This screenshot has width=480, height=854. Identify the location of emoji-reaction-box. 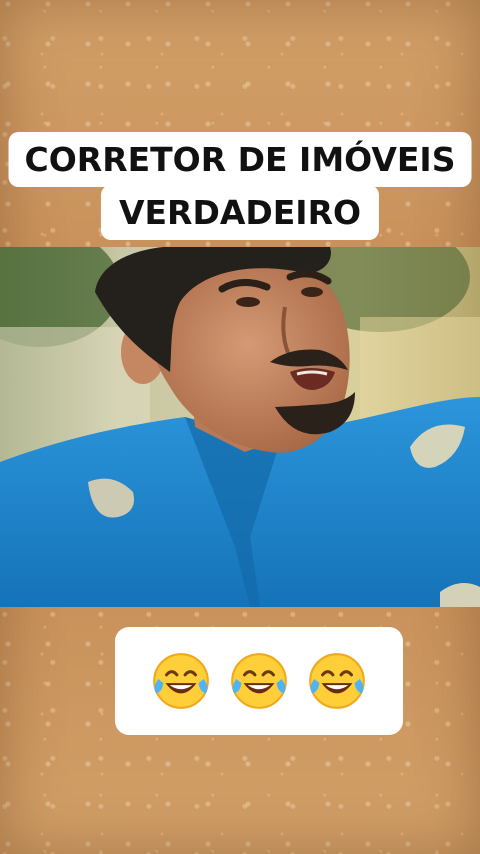
(259, 681).